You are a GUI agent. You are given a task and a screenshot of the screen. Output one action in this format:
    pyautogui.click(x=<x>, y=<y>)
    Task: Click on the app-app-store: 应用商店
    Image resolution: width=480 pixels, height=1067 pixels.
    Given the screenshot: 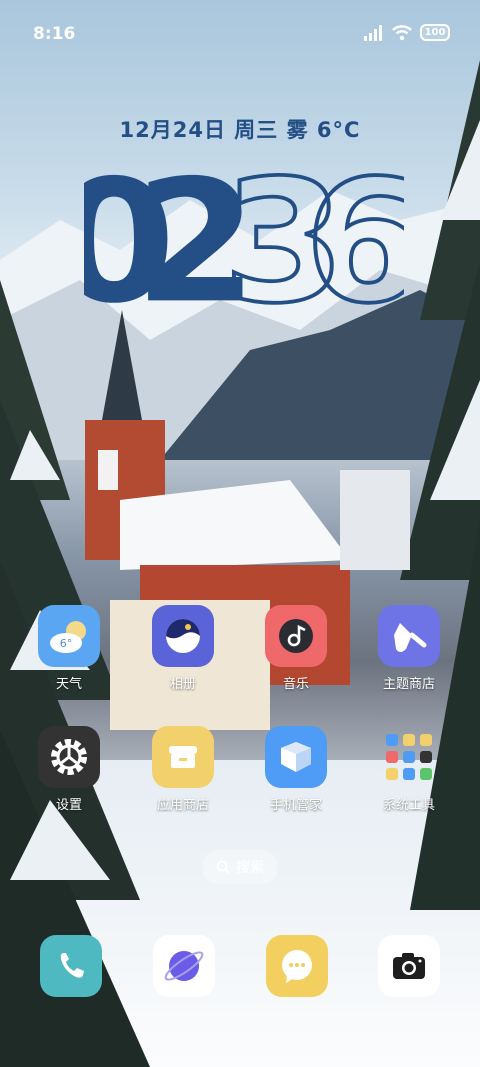 What is the action you would take?
    pyautogui.click(x=183, y=769)
    